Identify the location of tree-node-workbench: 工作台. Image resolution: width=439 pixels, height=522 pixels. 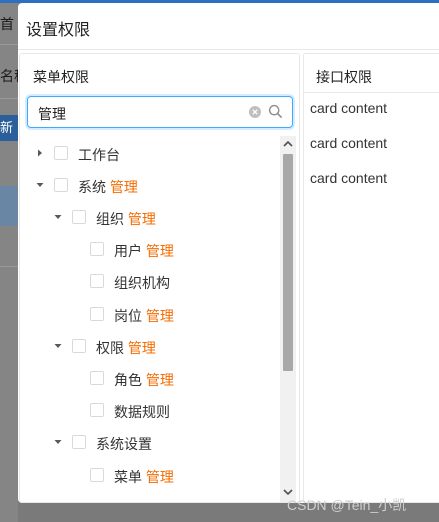
(151, 154).